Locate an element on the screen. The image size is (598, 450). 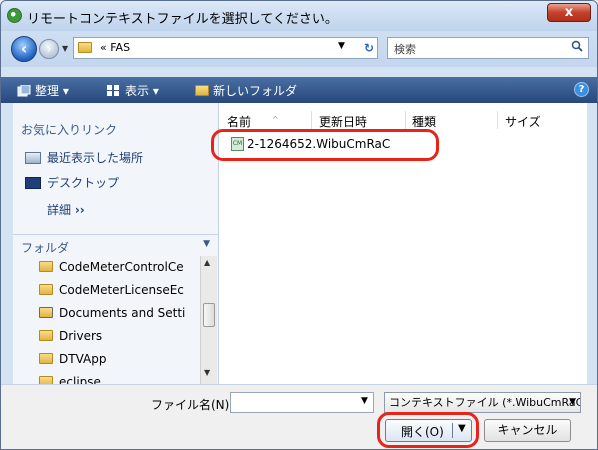
address-dropdown-icon: ▼ is located at coordinates (341, 46).